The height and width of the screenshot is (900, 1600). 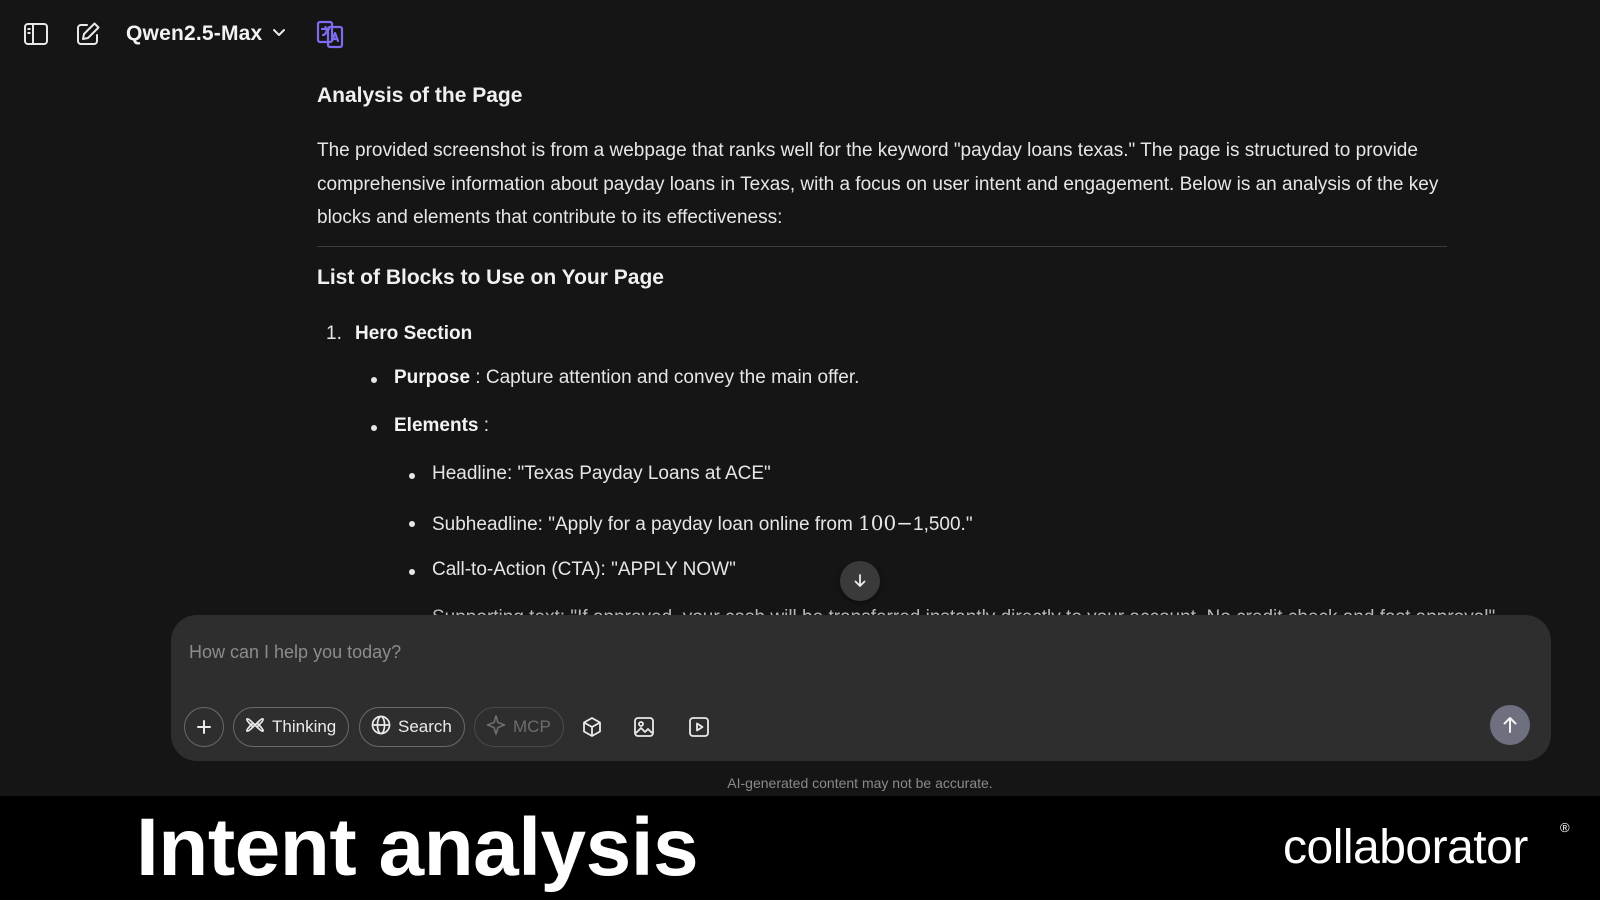 What do you see at coordinates (496, 727) in the screenshot?
I see `sparkle-icon` at bounding box center [496, 727].